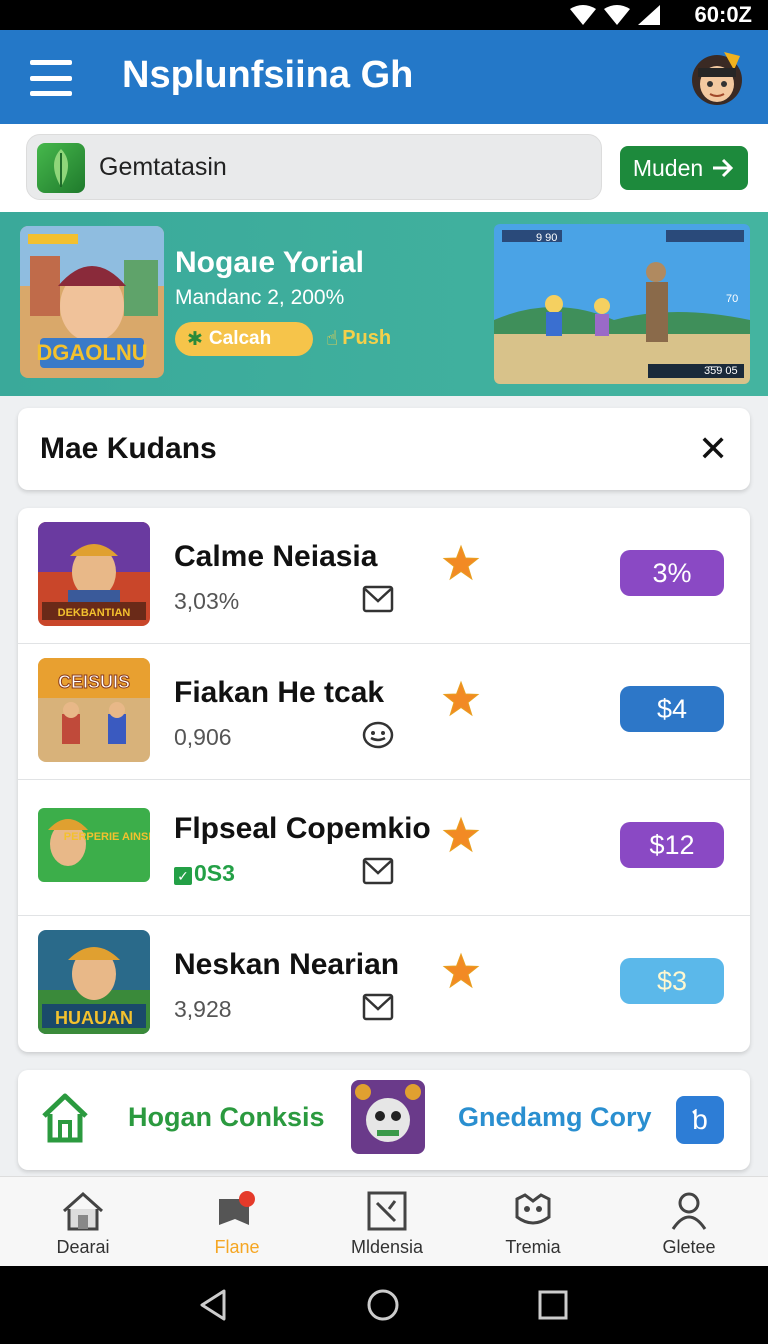 This screenshot has width=768, height=1344. I want to click on nav-item-mldensia: Mldensia, so click(387, 1222).